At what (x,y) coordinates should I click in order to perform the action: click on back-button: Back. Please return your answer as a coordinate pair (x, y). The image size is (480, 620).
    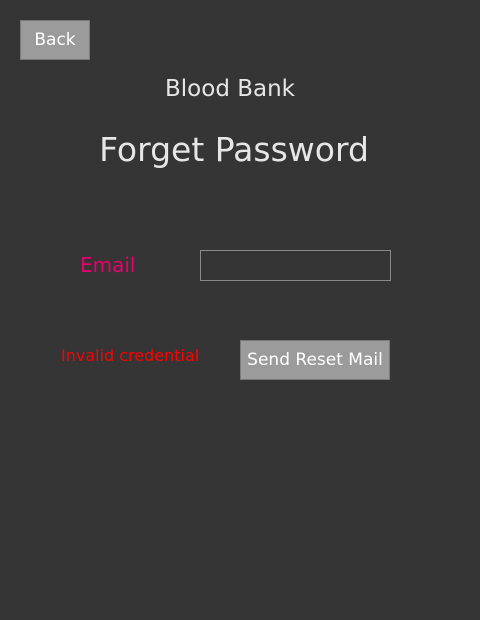
    Looking at the image, I should click on (55, 40).